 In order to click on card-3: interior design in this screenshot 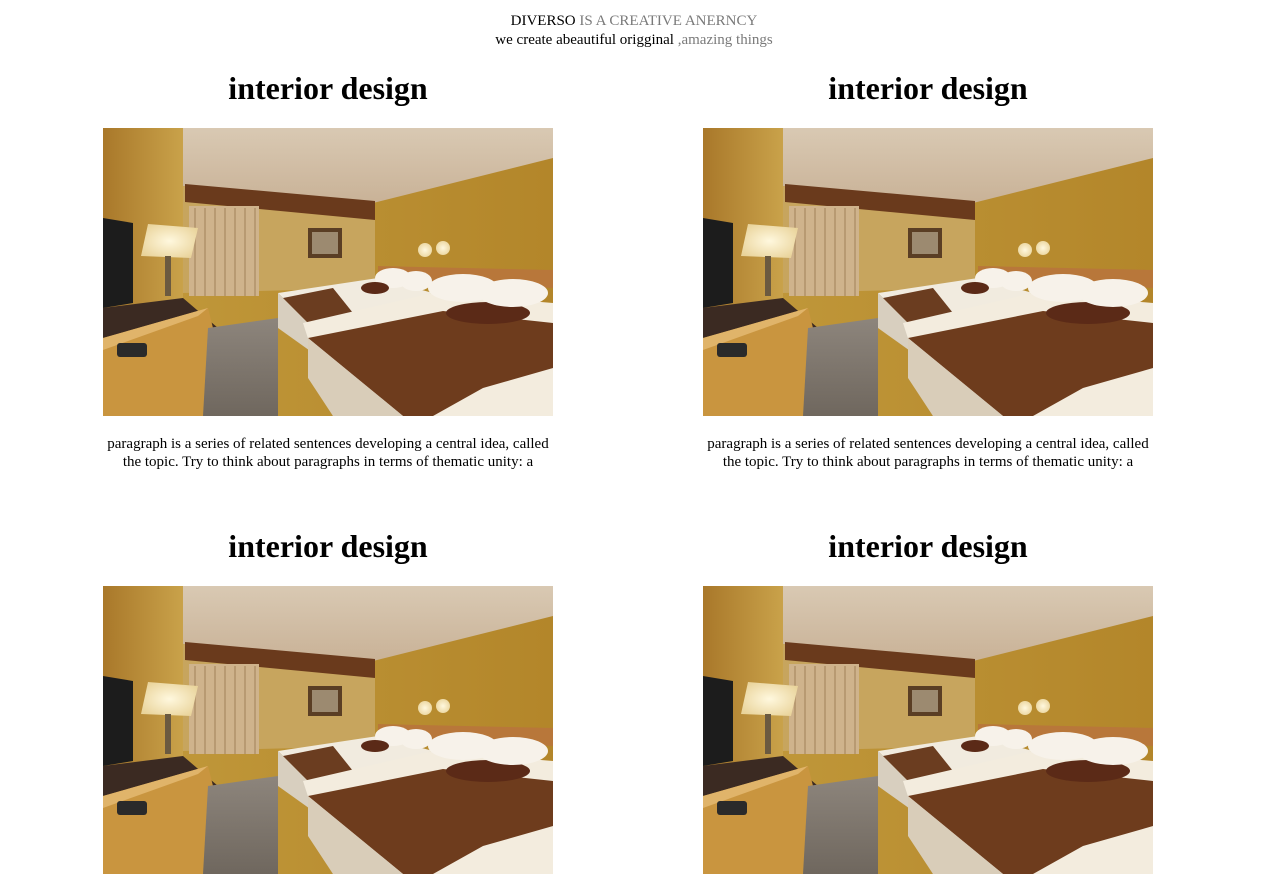, I will do `click(328, 701)`.